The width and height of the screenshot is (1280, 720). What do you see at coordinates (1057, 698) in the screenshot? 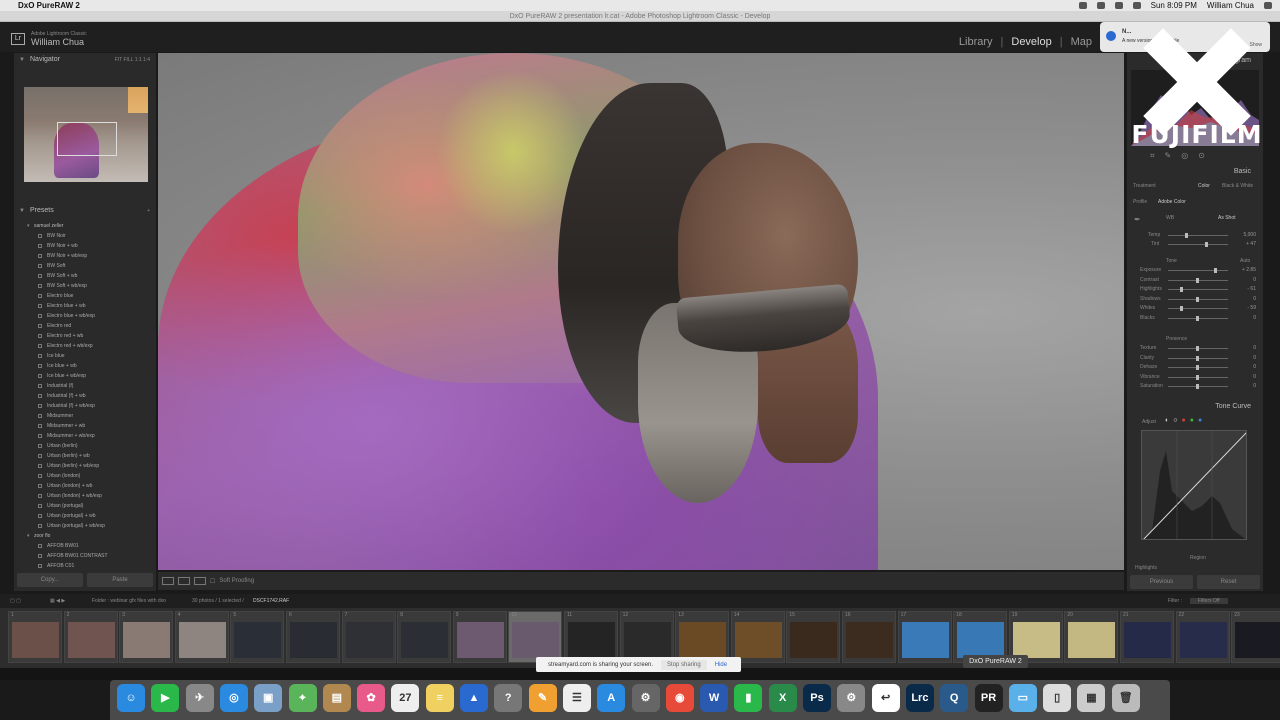
I see `document-icon: ▯` at bounding box center [1057, 698].